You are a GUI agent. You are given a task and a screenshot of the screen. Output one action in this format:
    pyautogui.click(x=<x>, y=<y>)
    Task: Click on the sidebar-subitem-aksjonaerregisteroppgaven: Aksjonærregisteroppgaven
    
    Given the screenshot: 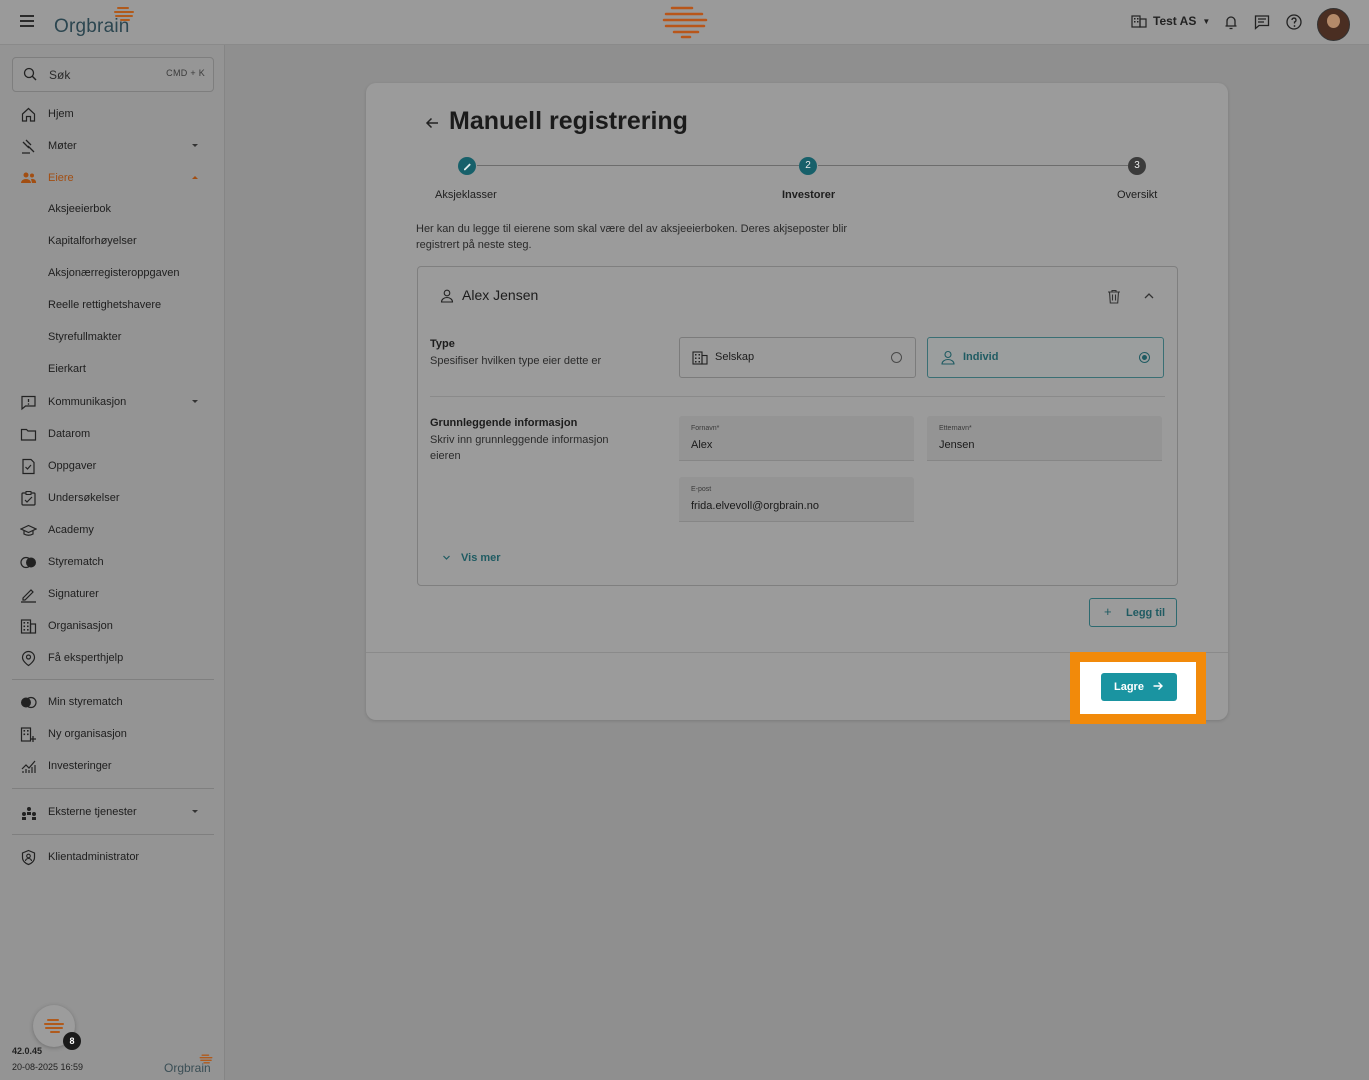 What is the action you would take?
    pyautogui.click(x=113, y=273)
    